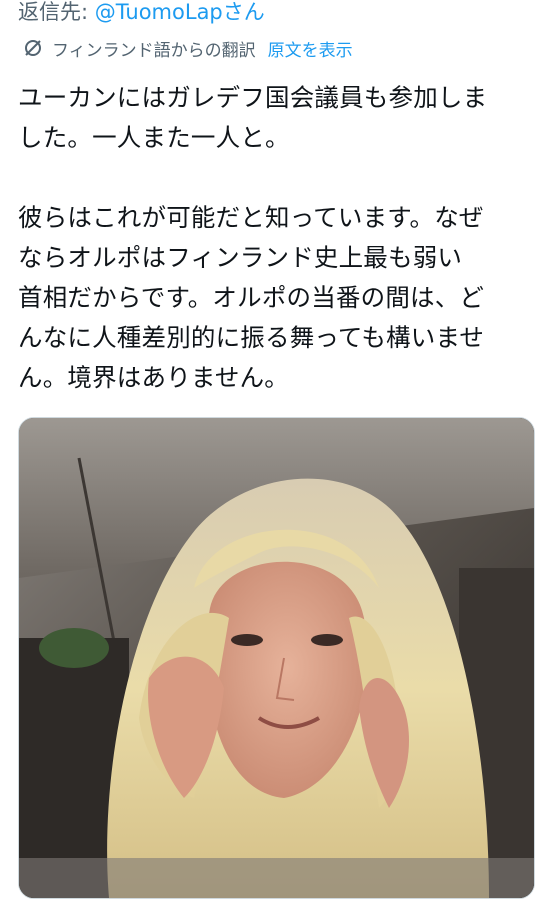  I want to click on tweet-line-6: 首相だからです。オルポの当番の間は、ど, so click(251, 297).